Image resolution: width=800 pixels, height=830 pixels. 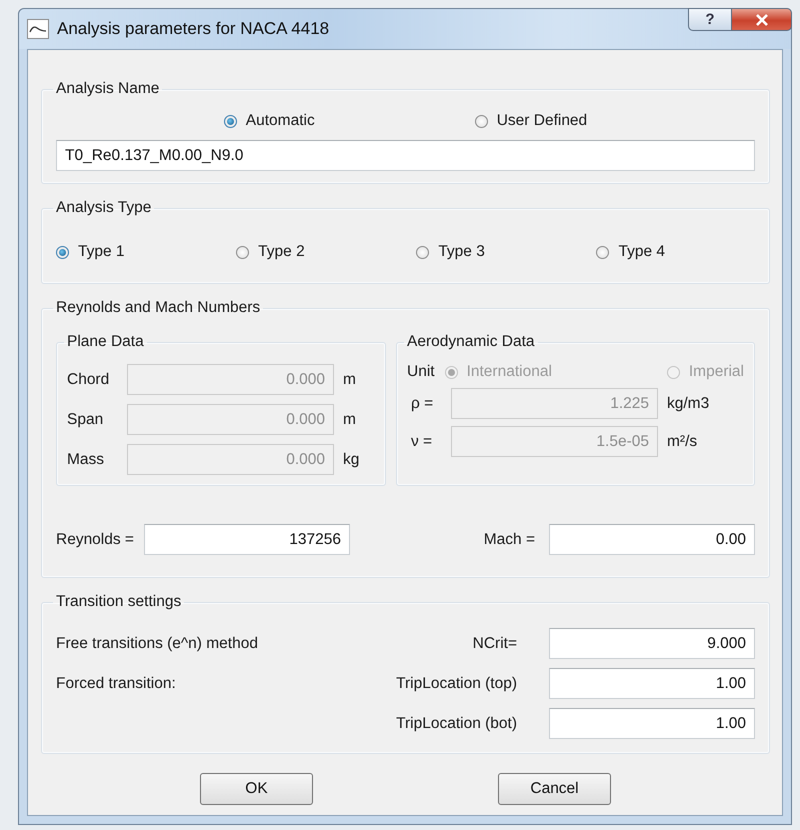 What do you see at coordinates (682, 441) in the screenshot?
I see `unit-label: m²/s` at bounding box center [682, 441].